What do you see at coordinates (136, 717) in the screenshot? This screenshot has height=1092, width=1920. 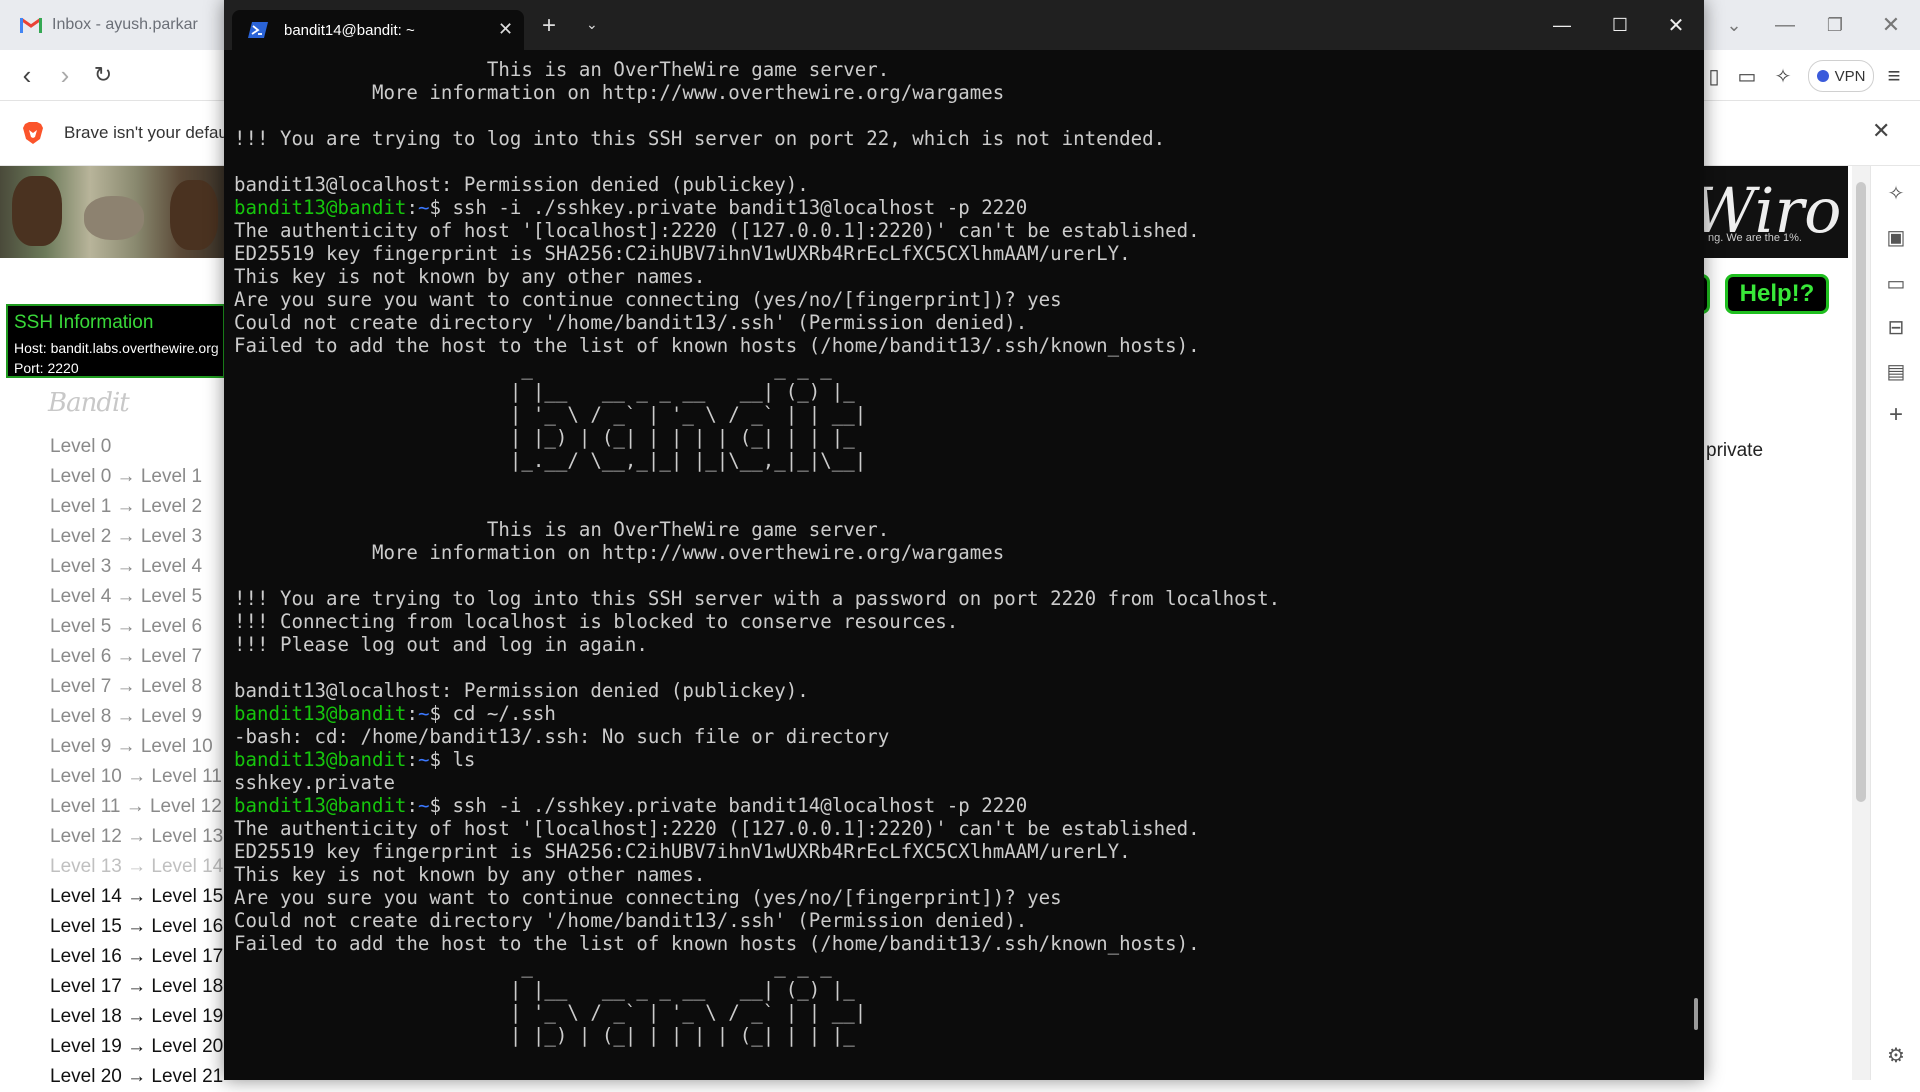 I see `level-link: Level 8 → Level 9` at bounding box center [136, 717].